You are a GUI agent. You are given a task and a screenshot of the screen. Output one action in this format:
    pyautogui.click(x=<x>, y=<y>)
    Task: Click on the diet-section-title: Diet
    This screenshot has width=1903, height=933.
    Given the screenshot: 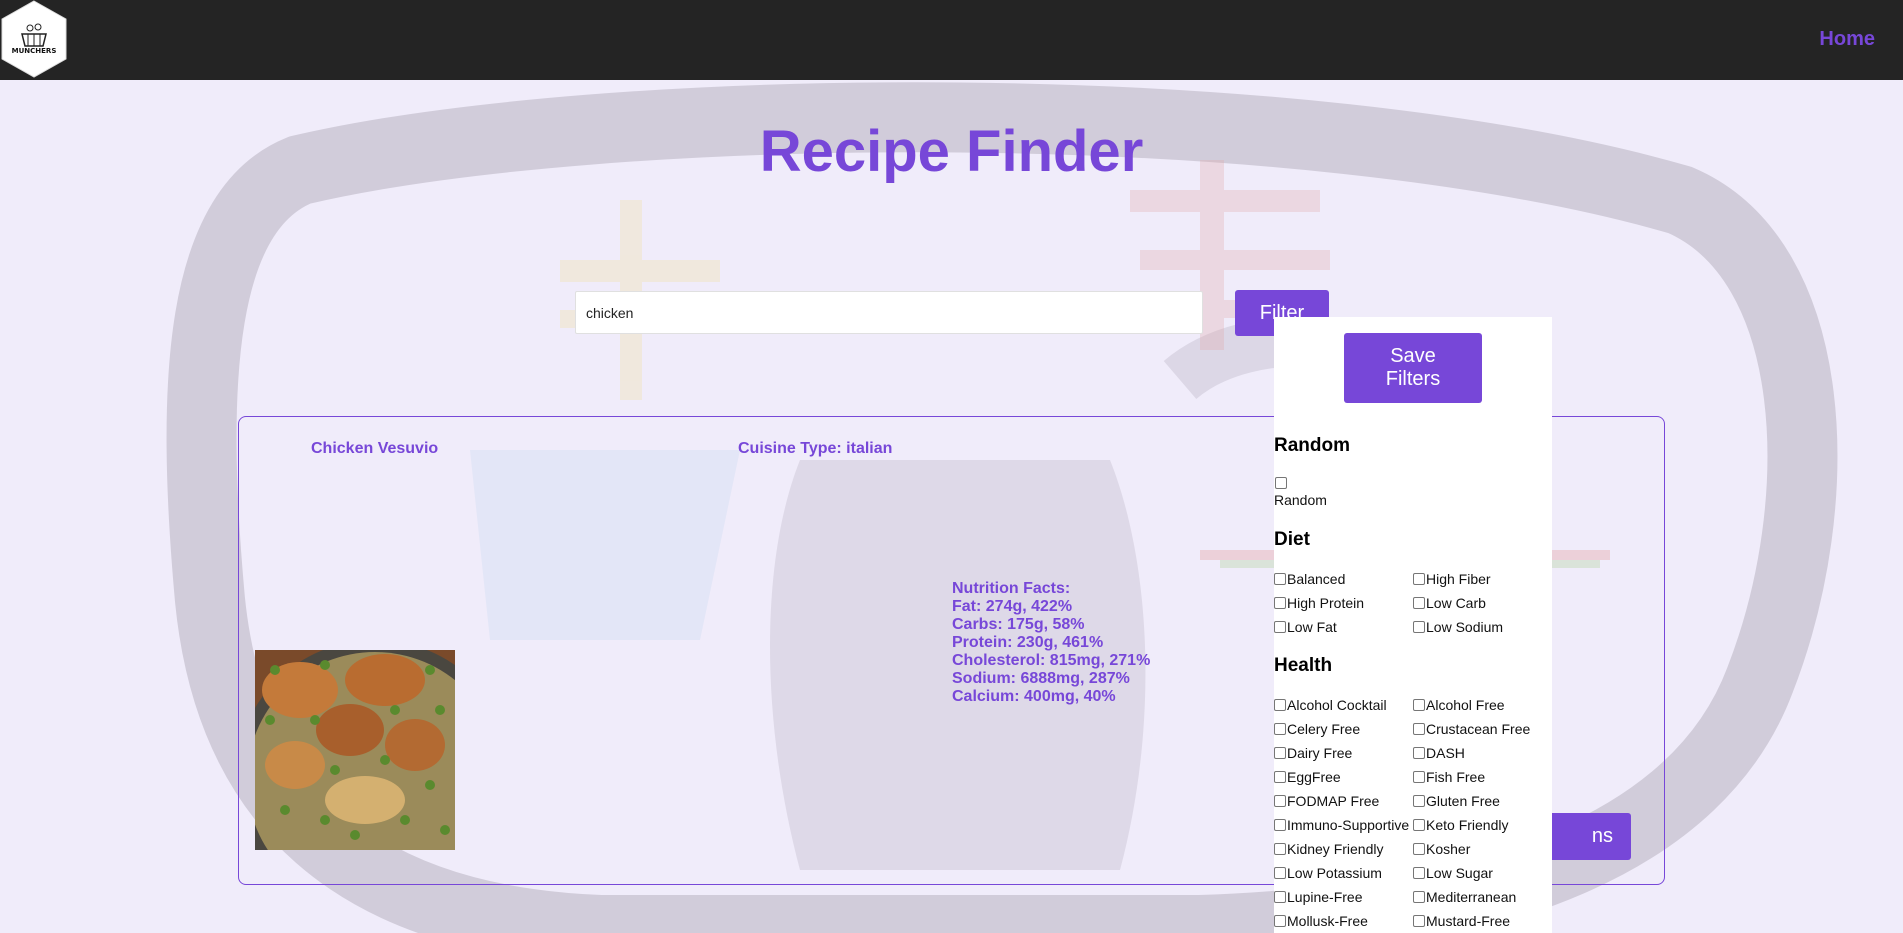 What is the action you would take?
    pyautogui.click(x=1292, y=539)
    